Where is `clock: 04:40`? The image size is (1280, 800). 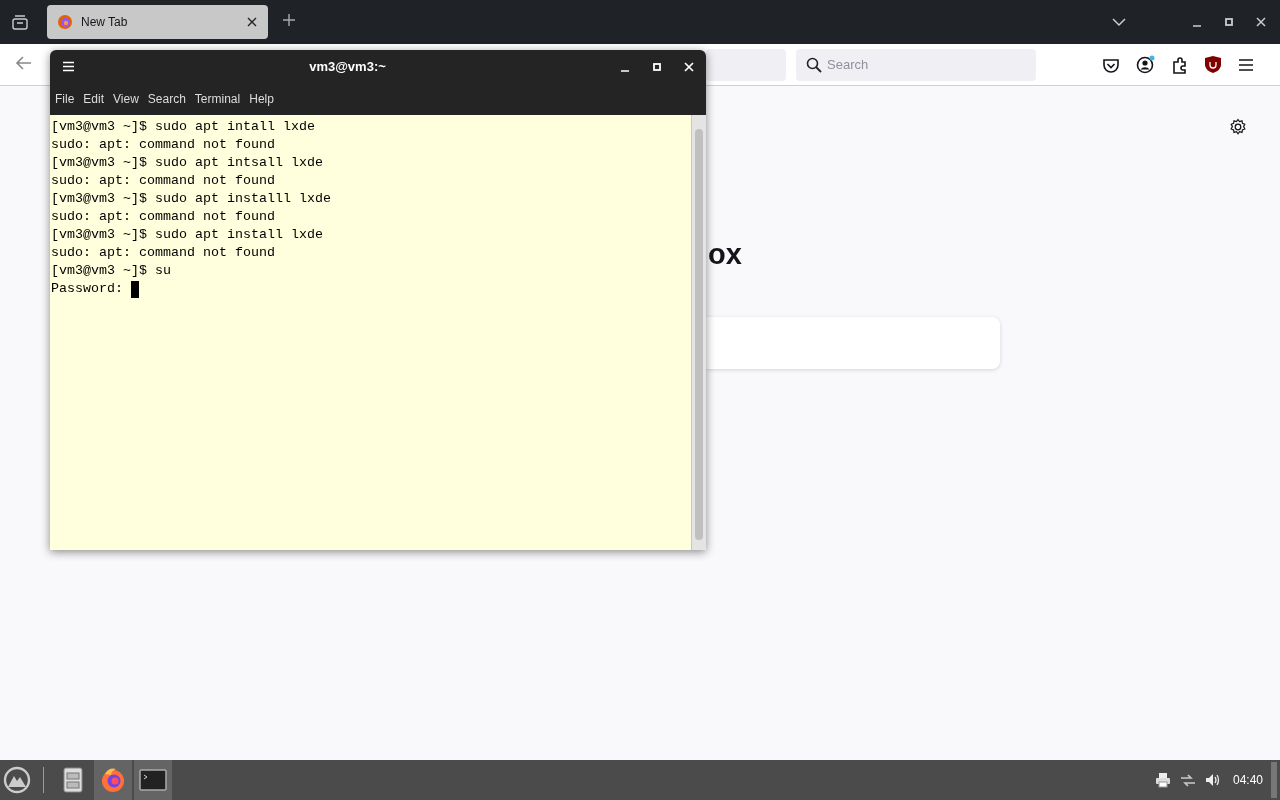 clock: 04:40 is located at coordinates (1247, 780).